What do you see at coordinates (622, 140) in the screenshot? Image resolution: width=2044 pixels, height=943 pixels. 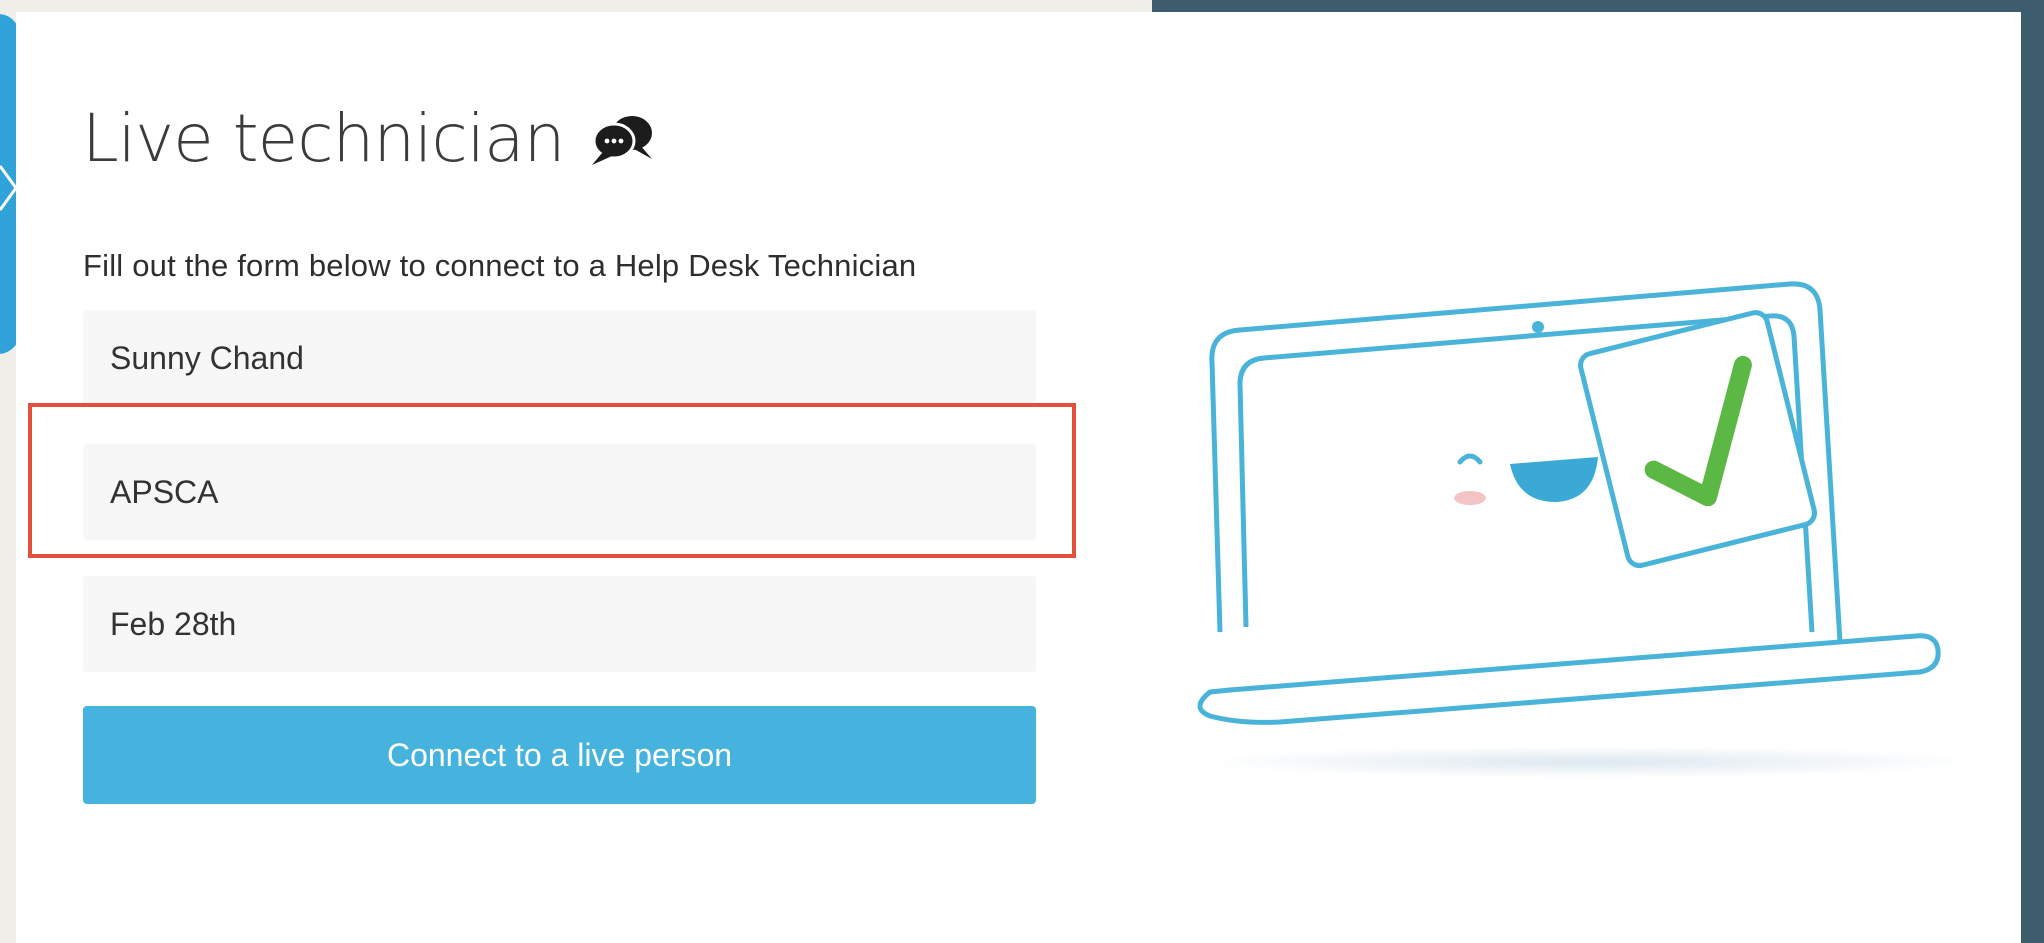 I see `chat-bubbles-icon` at bounding box center [622, 140].